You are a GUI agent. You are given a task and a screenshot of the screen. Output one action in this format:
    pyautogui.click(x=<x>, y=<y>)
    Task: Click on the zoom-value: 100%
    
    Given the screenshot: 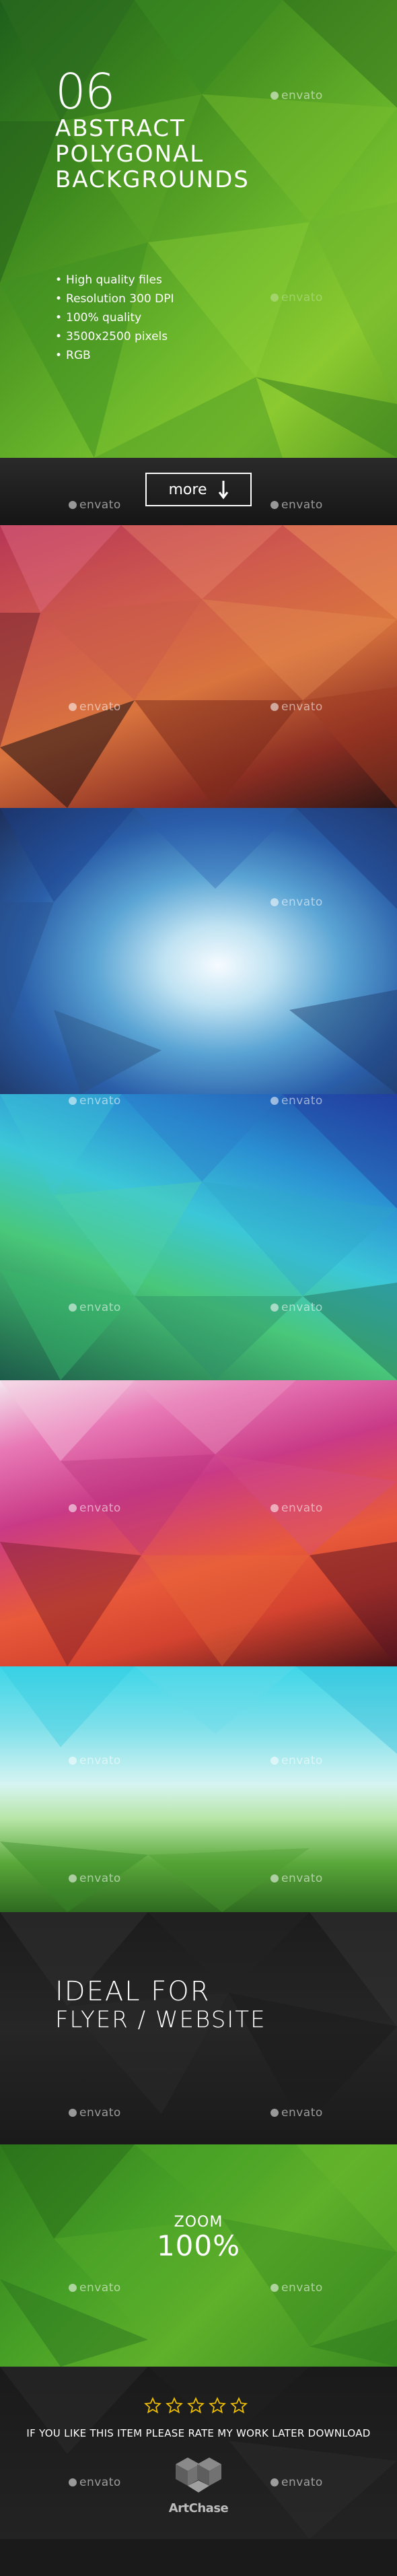 What is the action you would take?
    pyautogui.click(x=199, y=2245)
    